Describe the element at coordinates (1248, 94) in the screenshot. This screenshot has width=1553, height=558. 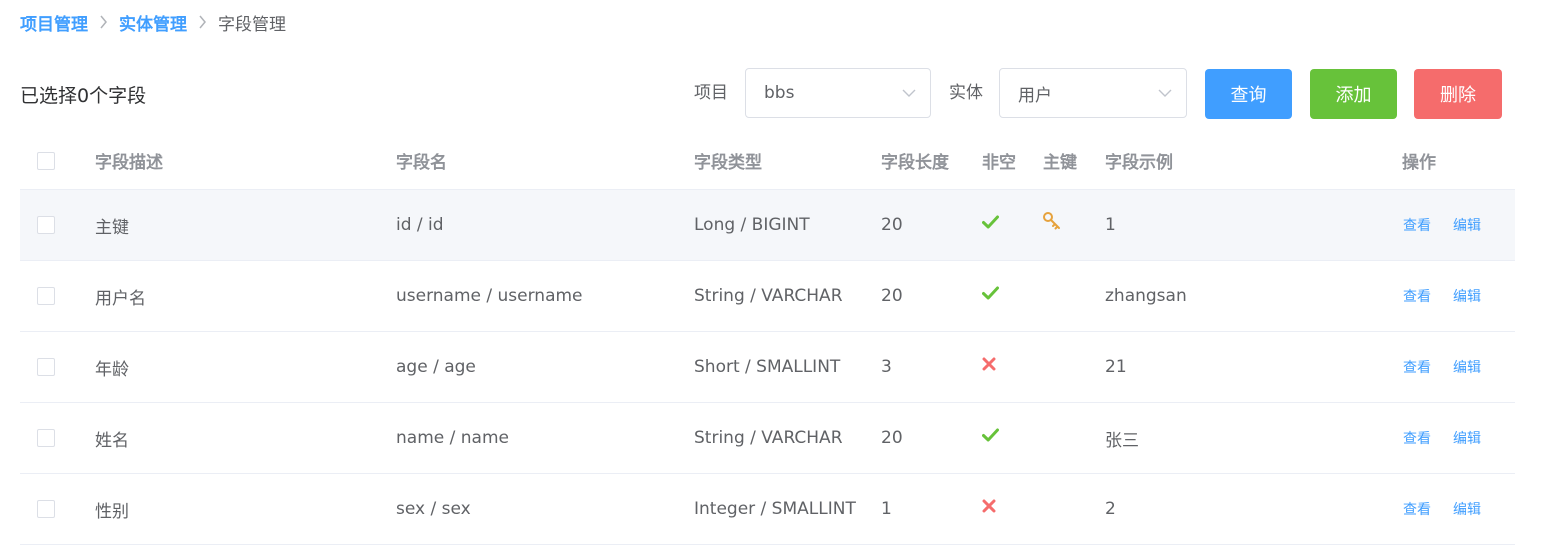
I see `query-button: 查询` at that location.